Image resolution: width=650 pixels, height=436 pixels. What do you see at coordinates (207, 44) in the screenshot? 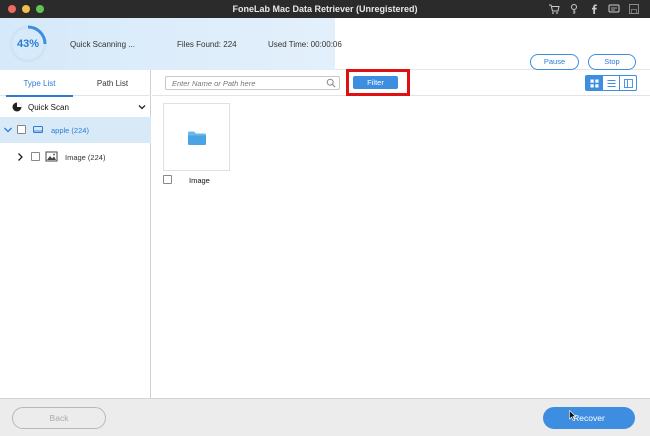
I see `files-found-count: Files Found: 224` at bounding box center [207, 44].